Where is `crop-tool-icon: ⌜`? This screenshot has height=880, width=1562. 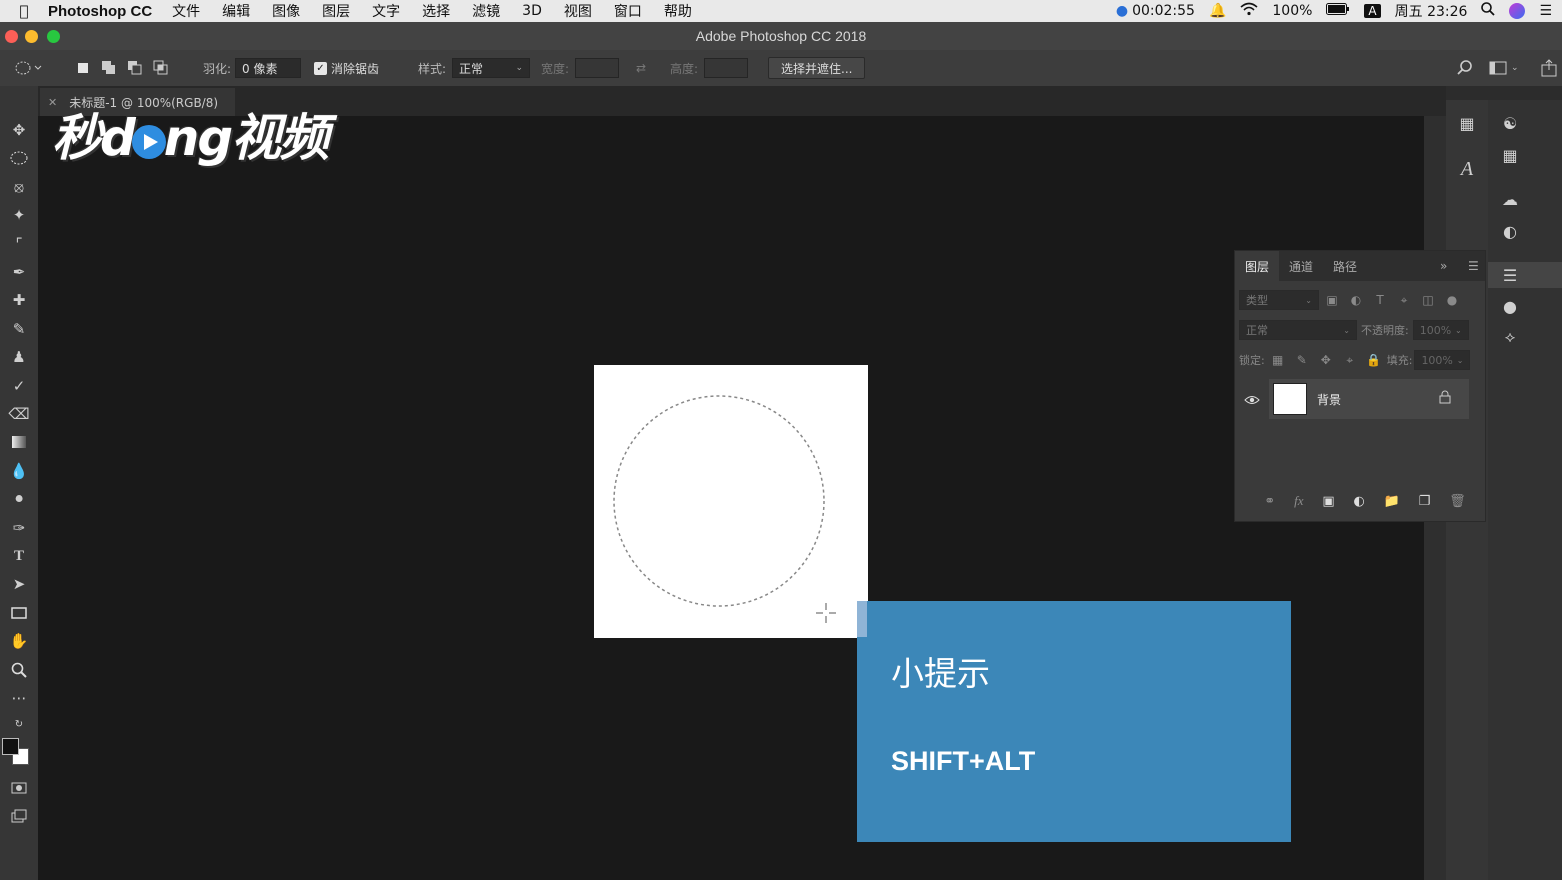 crop-tool-icon: ⌜ is located at coordinates (19, 244).